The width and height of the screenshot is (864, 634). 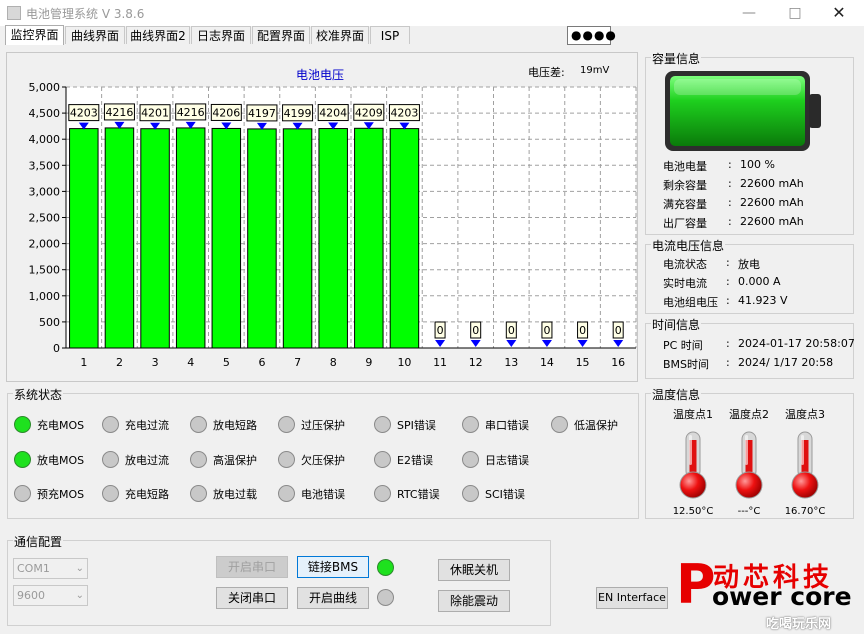 What do you see at coordinates (45, 113) in the screenshot?
I see `y-tick-label: 4,500` at bounding box center [45, 113].